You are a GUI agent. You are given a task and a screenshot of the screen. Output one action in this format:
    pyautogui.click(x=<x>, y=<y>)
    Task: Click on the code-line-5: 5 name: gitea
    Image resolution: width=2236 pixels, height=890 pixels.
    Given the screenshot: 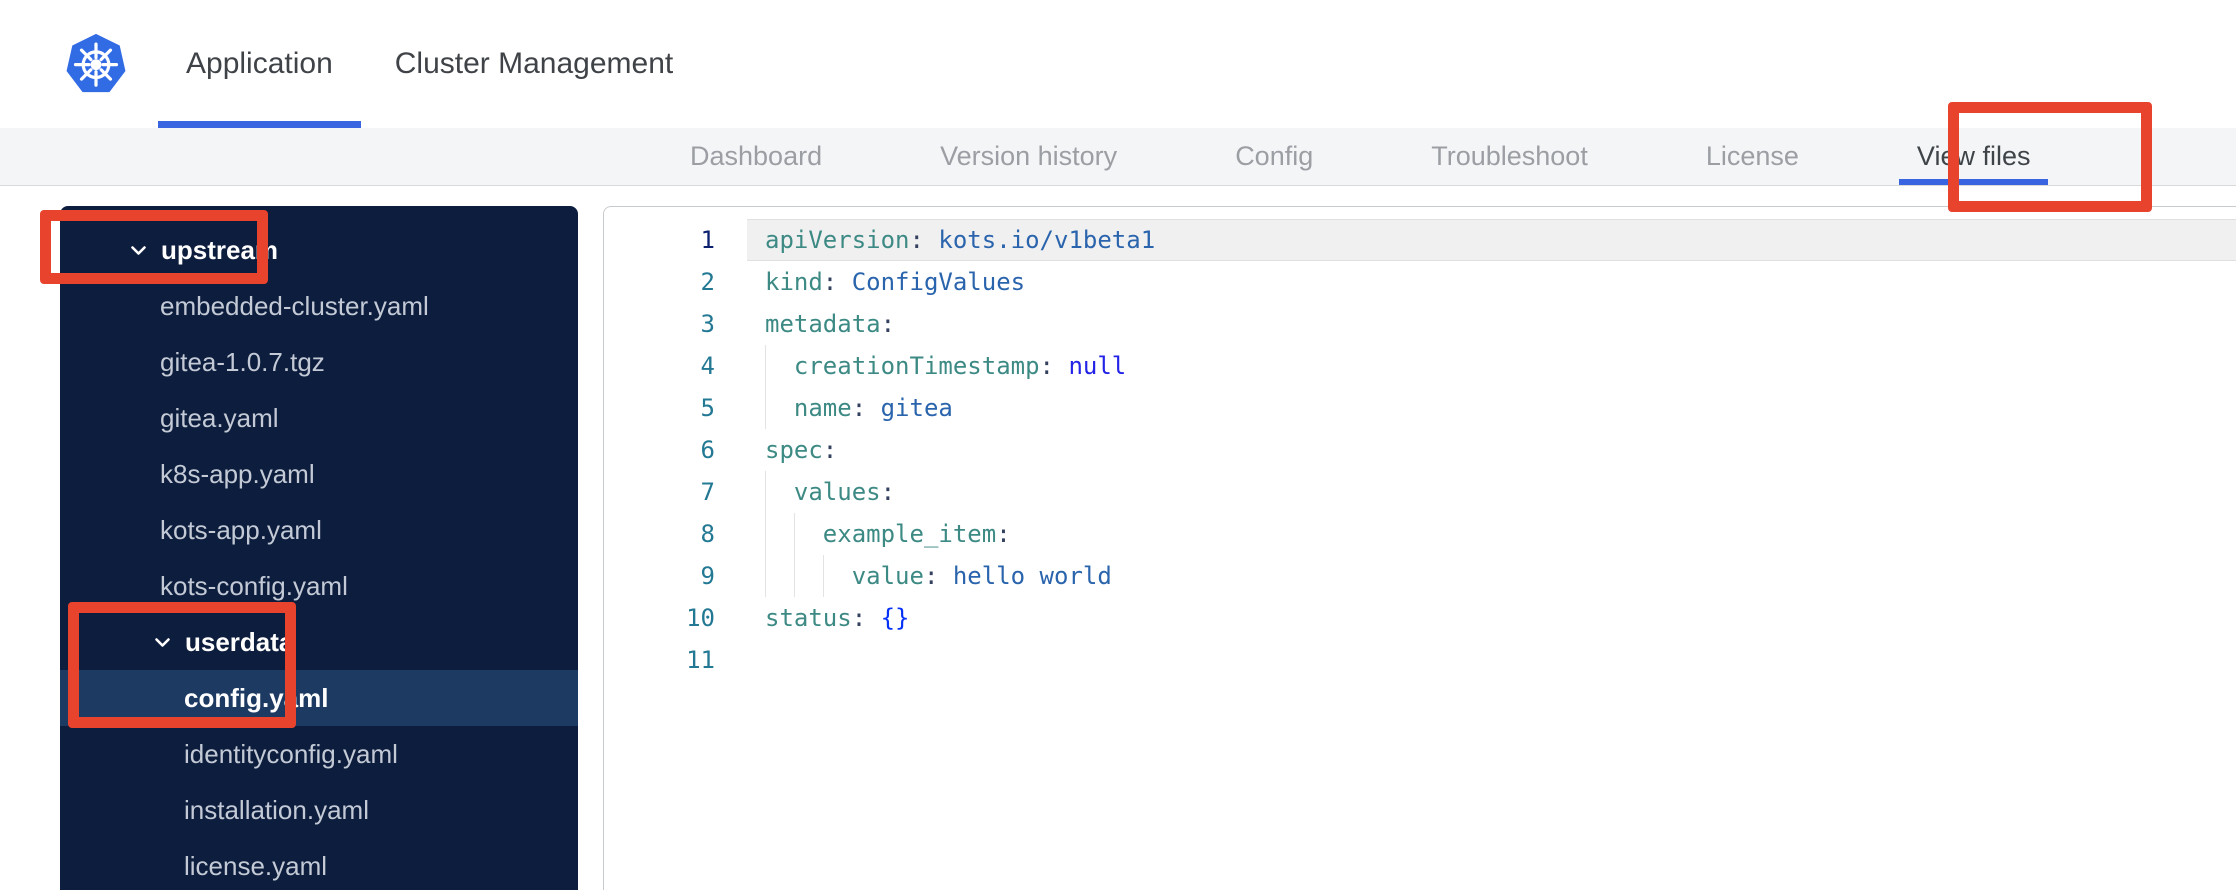 What is the action you would take?
    pyautogui.click(x=1420, y=408)
    